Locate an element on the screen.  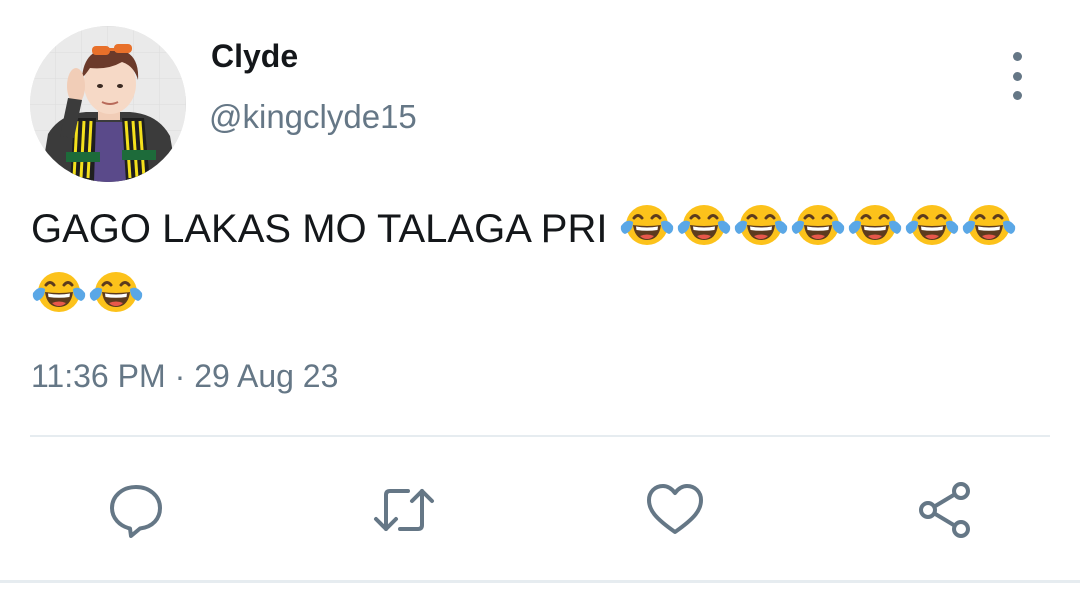
reply-button is located at coordinates (136, 510).